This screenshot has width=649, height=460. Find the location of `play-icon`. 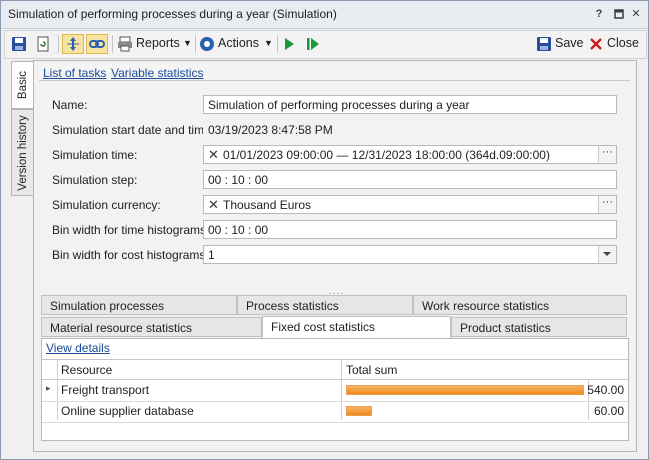

play-icon is located at coordinates (289, 44).